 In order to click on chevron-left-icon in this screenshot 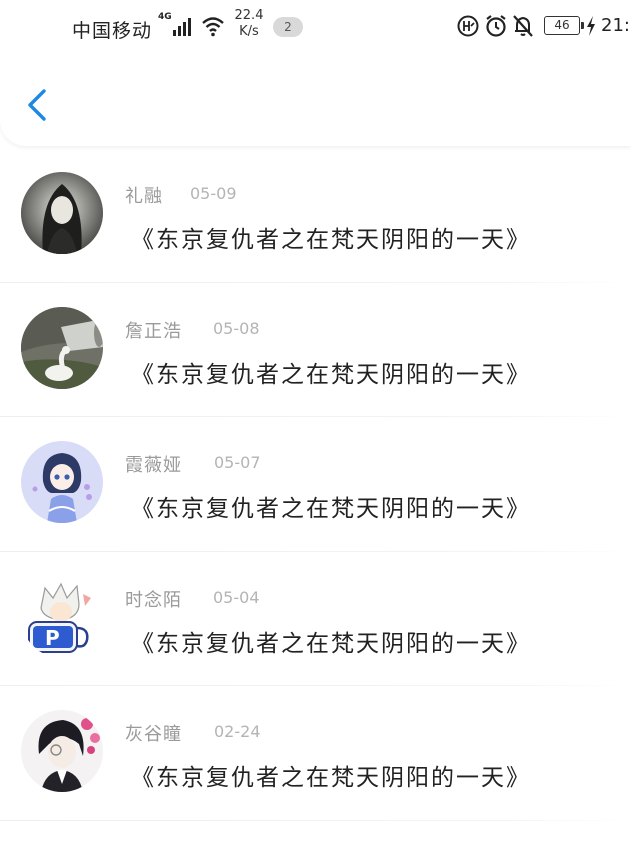, I will do `click(37, 105)`.